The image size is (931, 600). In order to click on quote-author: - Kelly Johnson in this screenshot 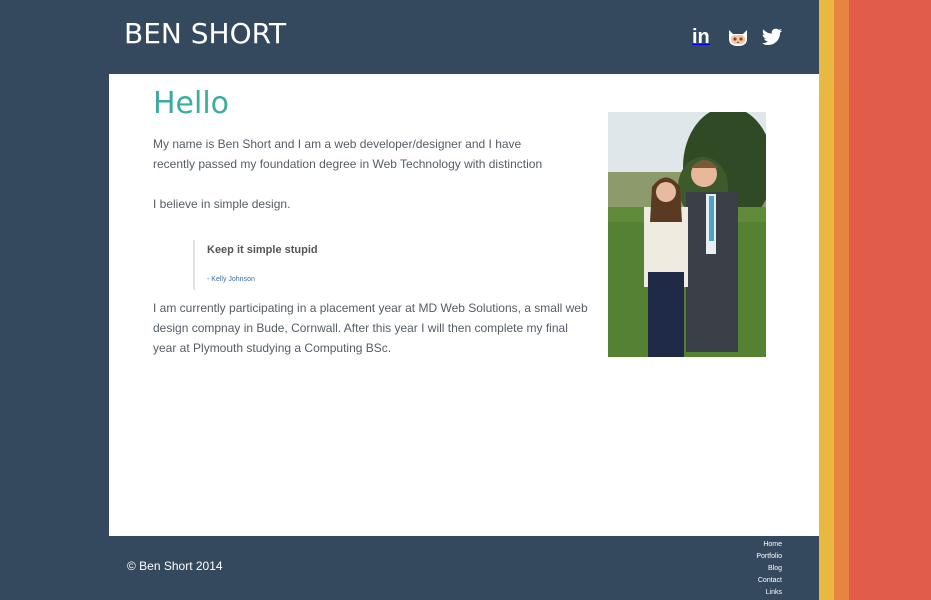, I will do `click(231, 279)`.